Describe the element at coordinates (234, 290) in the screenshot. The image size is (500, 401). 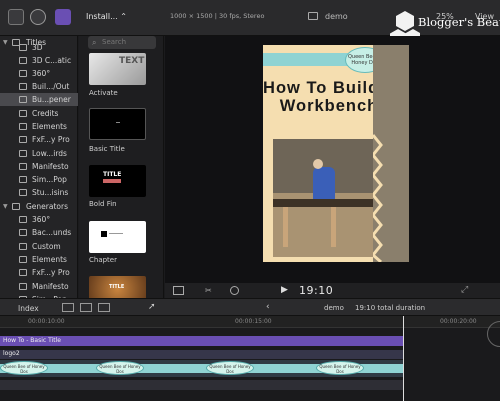
I see `speed-icon` at that location.